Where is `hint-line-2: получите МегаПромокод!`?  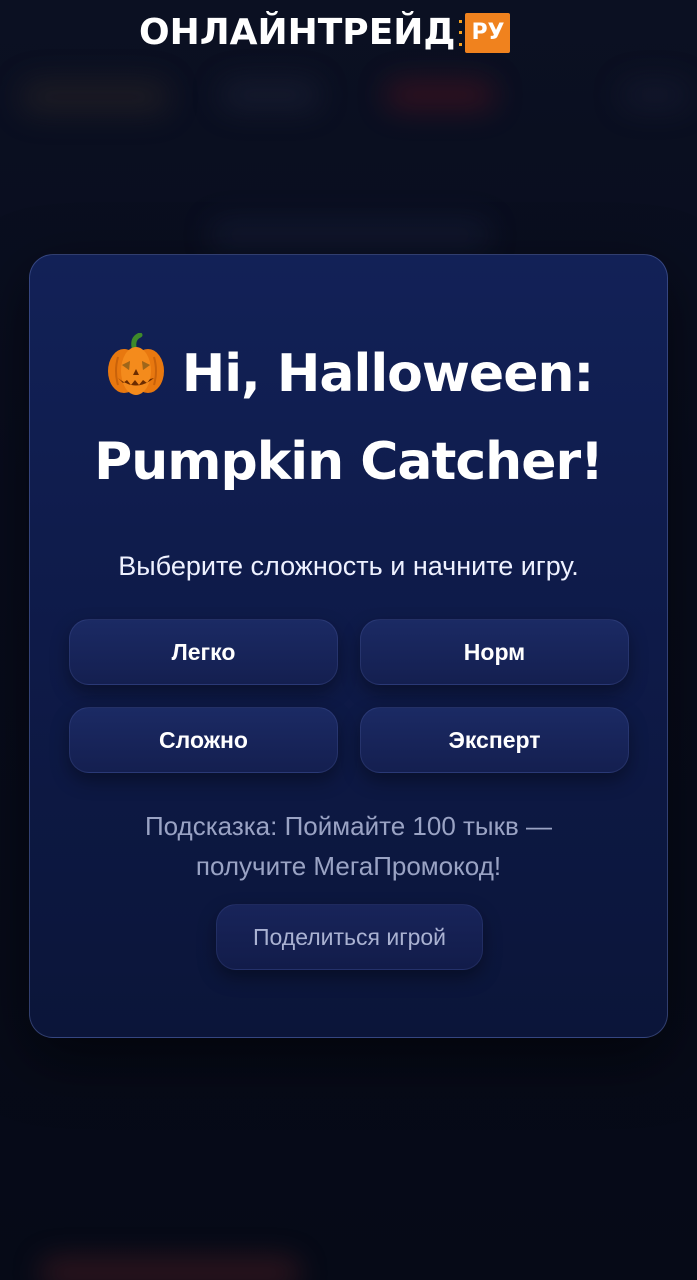
hint-line-2: получите МегаПромокод! is located at coordinates (348, 866).